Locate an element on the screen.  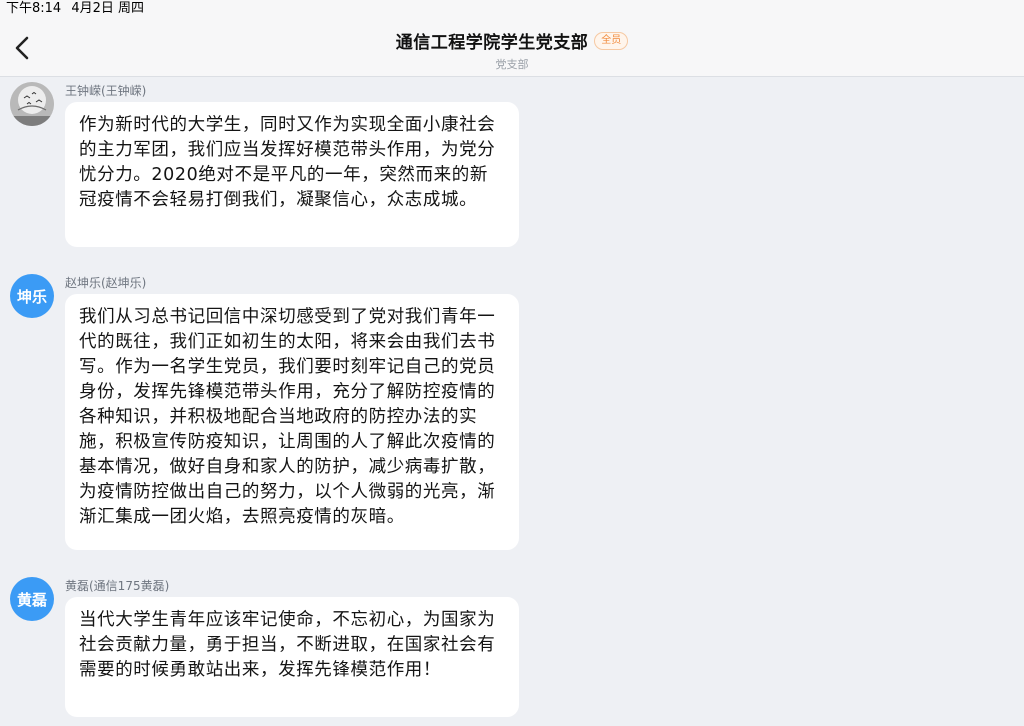
member-badge: 全员 is located at coordinates (611, 40).